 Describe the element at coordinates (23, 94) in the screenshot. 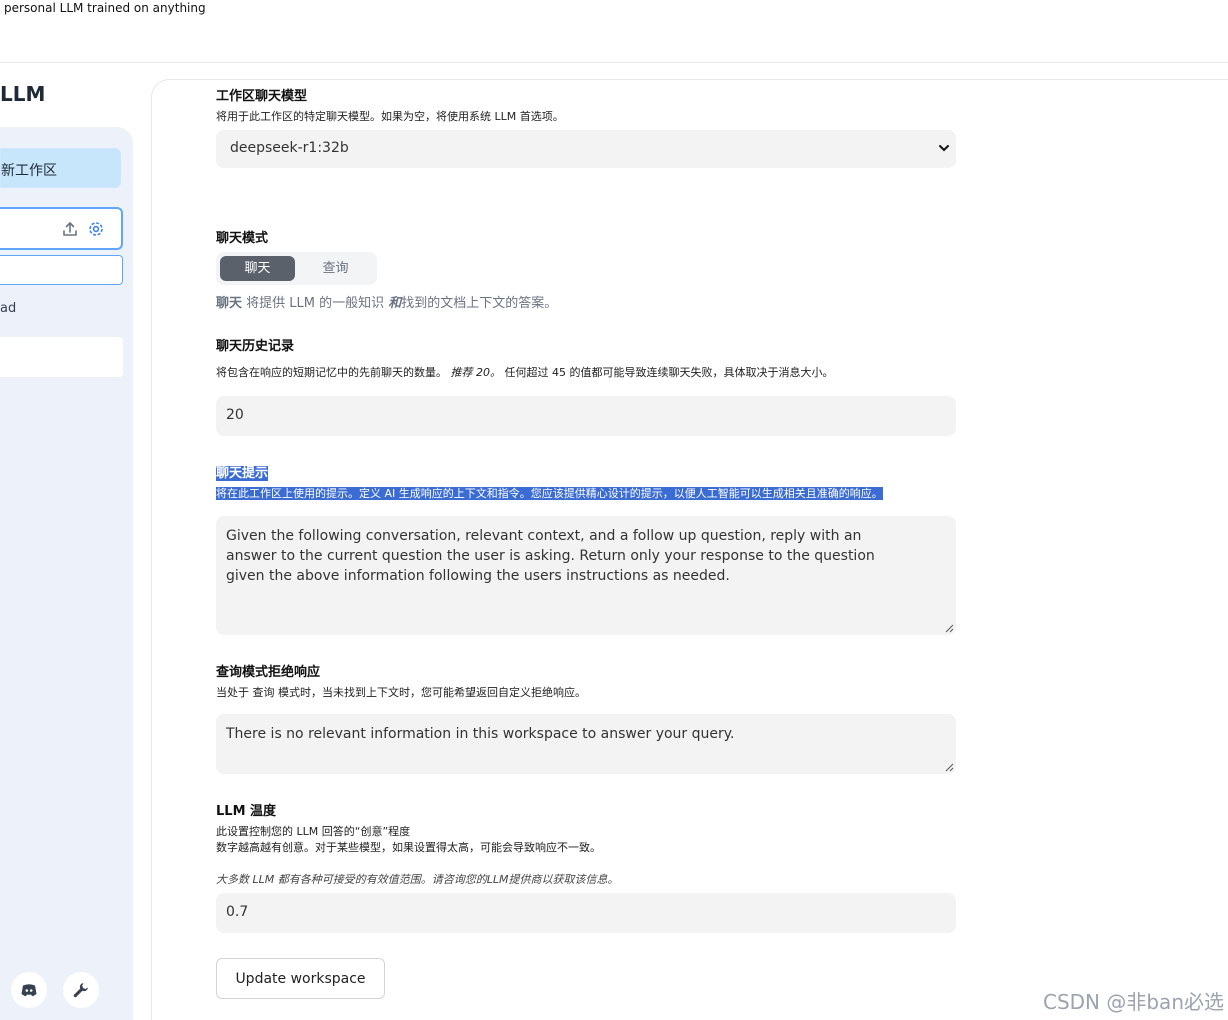

I see `brand-logo-text: LLM` at that location.